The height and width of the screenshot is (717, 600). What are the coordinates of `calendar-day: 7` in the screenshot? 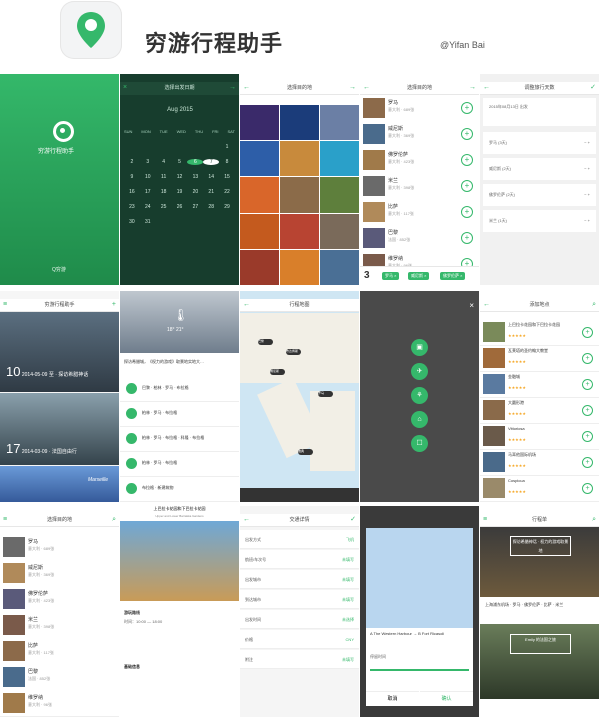 It's located at (211, 162).